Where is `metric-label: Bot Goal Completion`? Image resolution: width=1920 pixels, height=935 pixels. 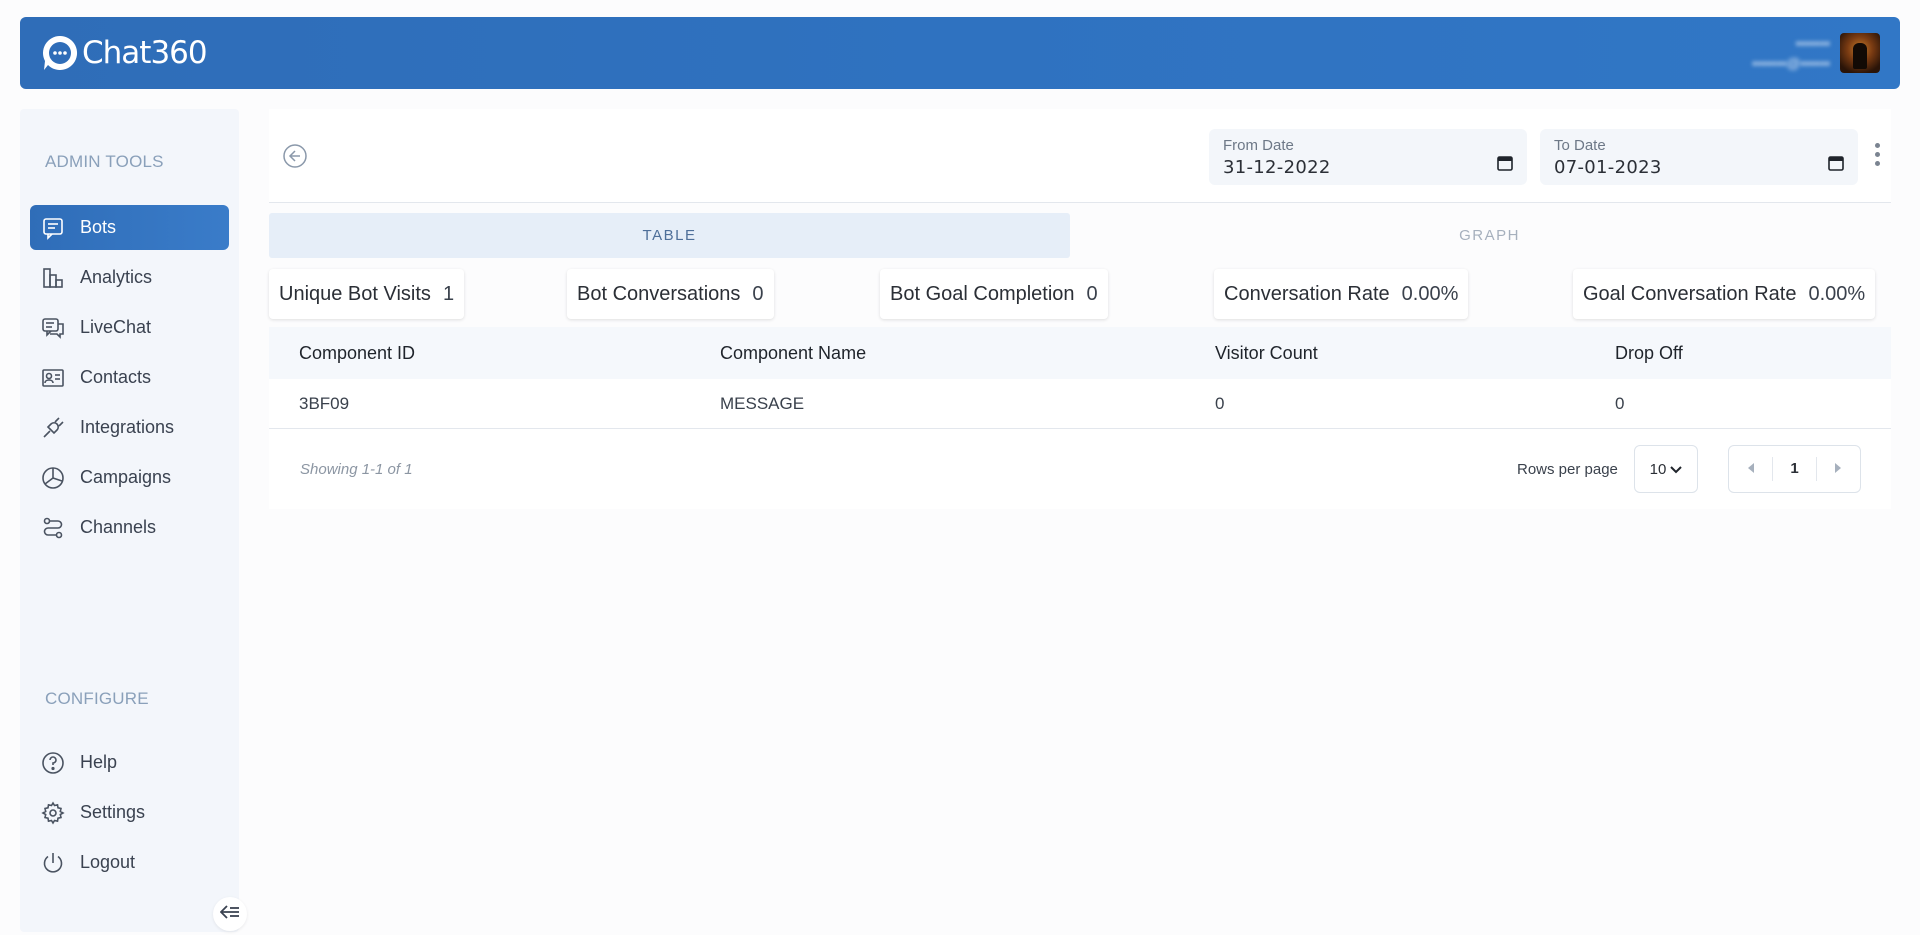
metric-label: Bot Goal Completion is located at coordinates (982, 293).